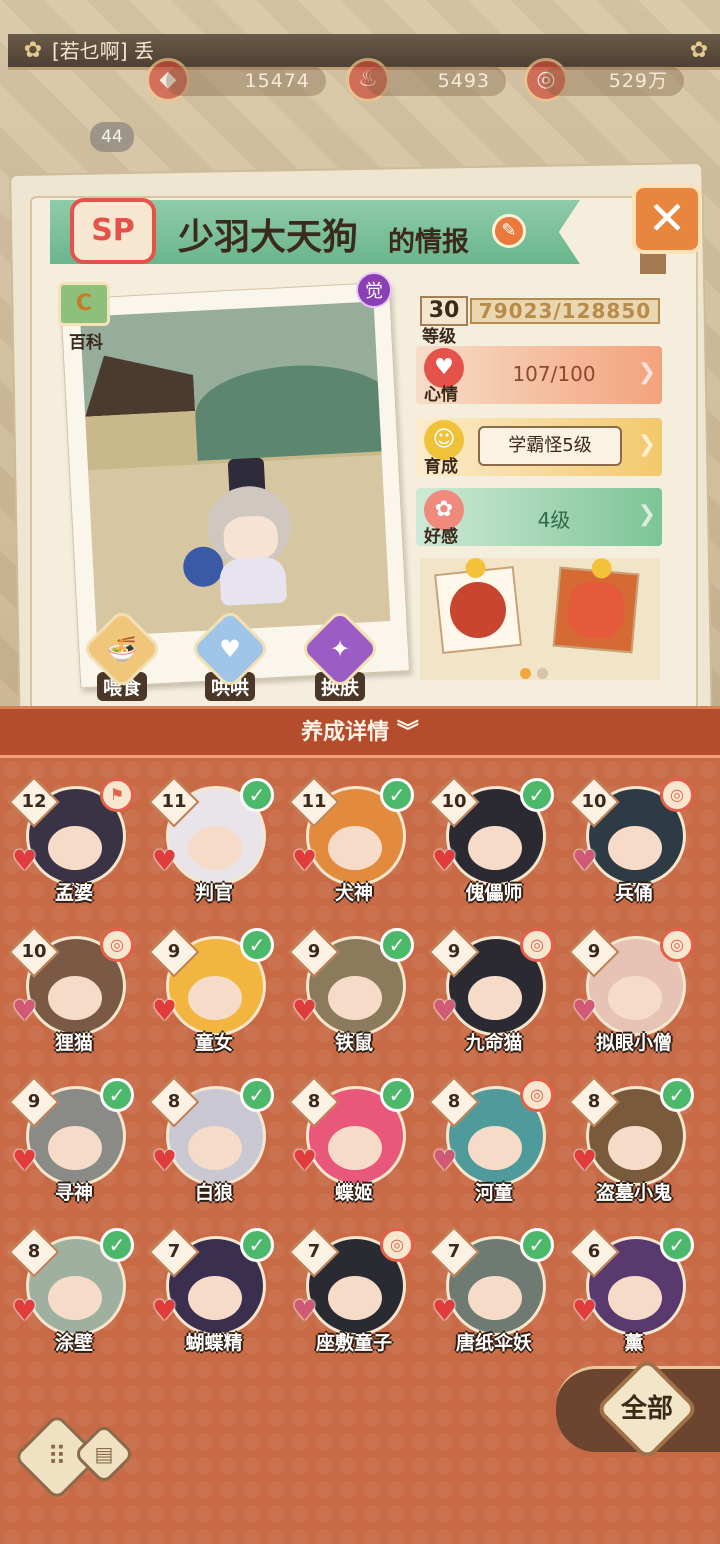 The height and width of the screenshot is (1544, 720). I want to click on coax-button: ♥ 哄哄, so click(230, 654).